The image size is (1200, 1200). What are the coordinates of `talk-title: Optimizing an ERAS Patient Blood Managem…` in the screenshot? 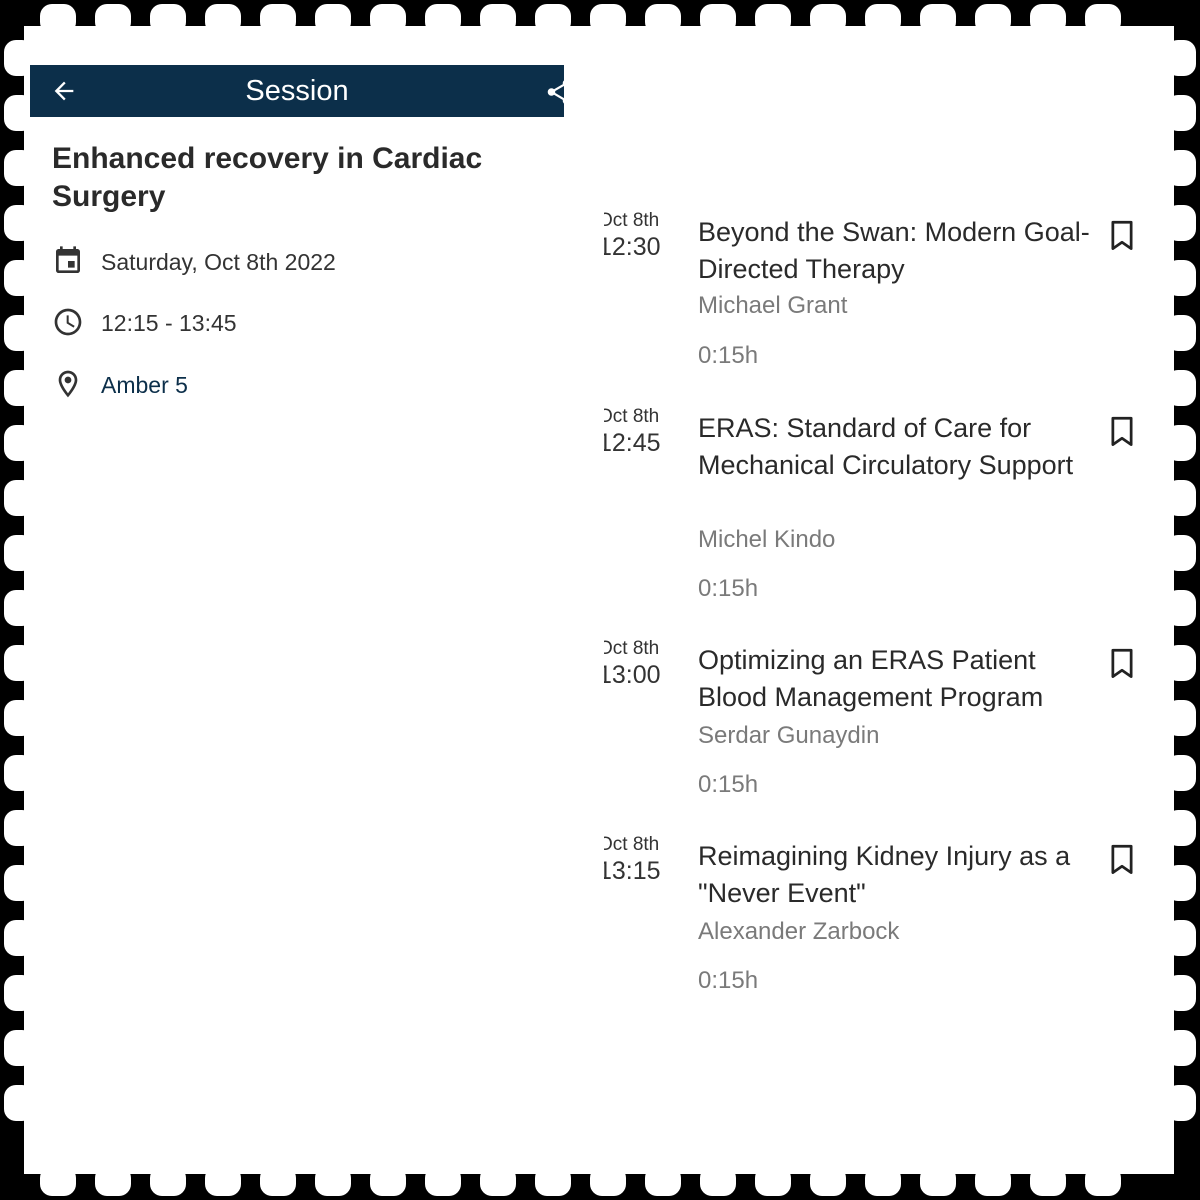 It's located at (895, 678).